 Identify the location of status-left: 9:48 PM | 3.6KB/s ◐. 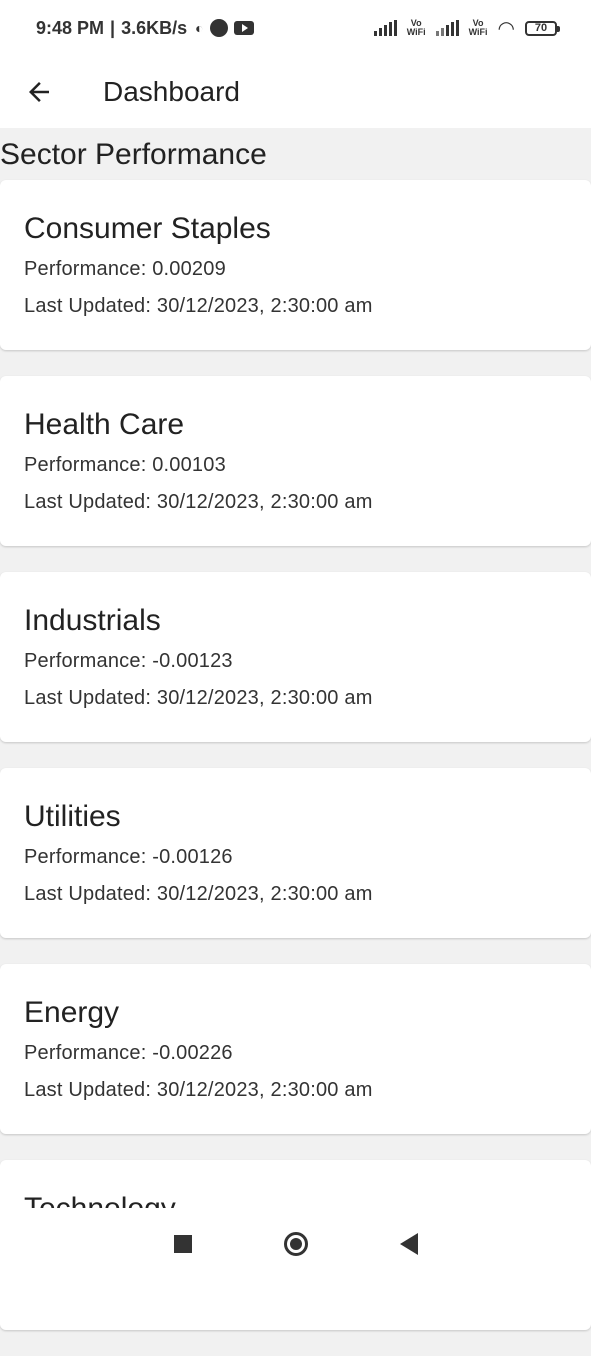
(145, 28).